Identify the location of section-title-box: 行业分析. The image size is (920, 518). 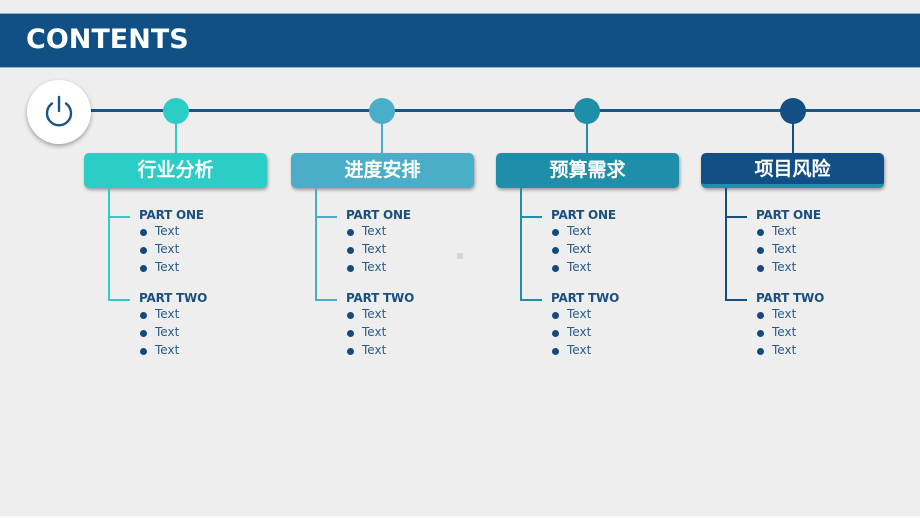
(175, 170).